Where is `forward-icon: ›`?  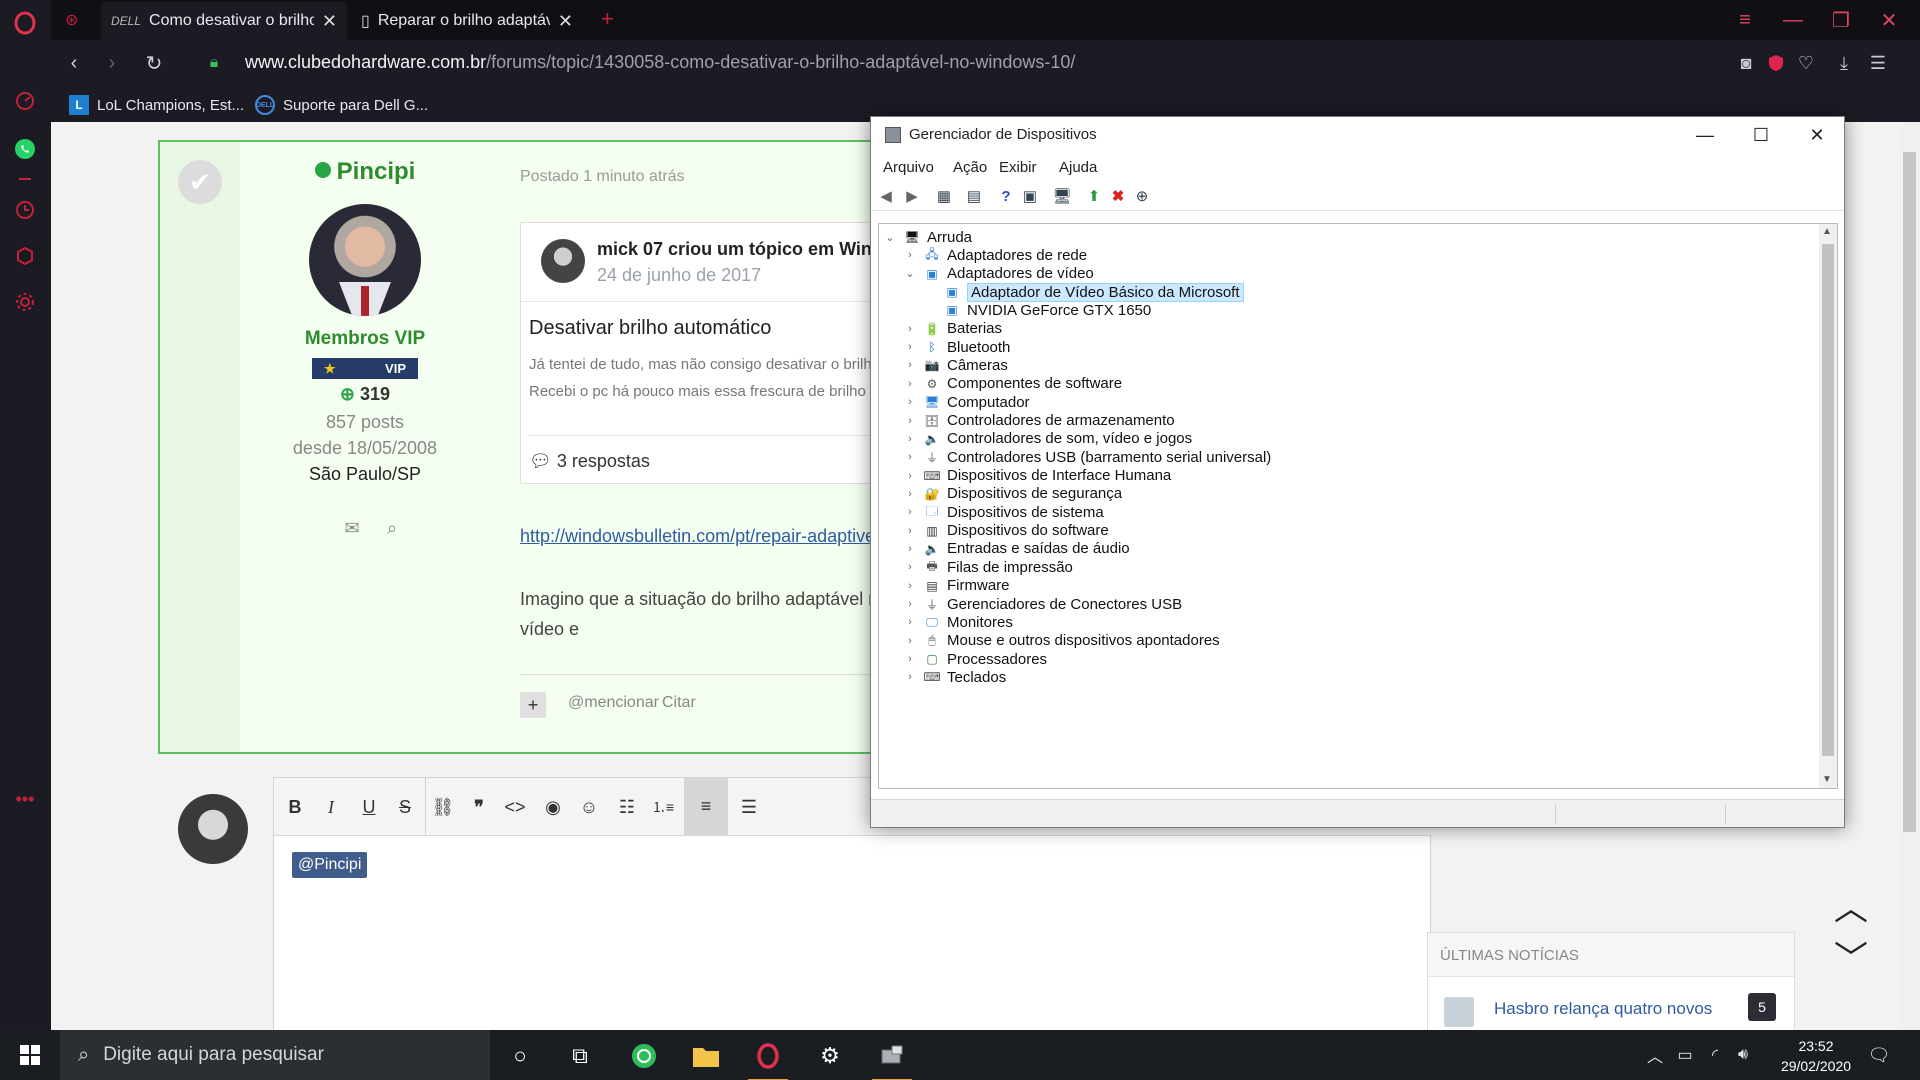
forward-icon: › is located at coordinates (112, 63).